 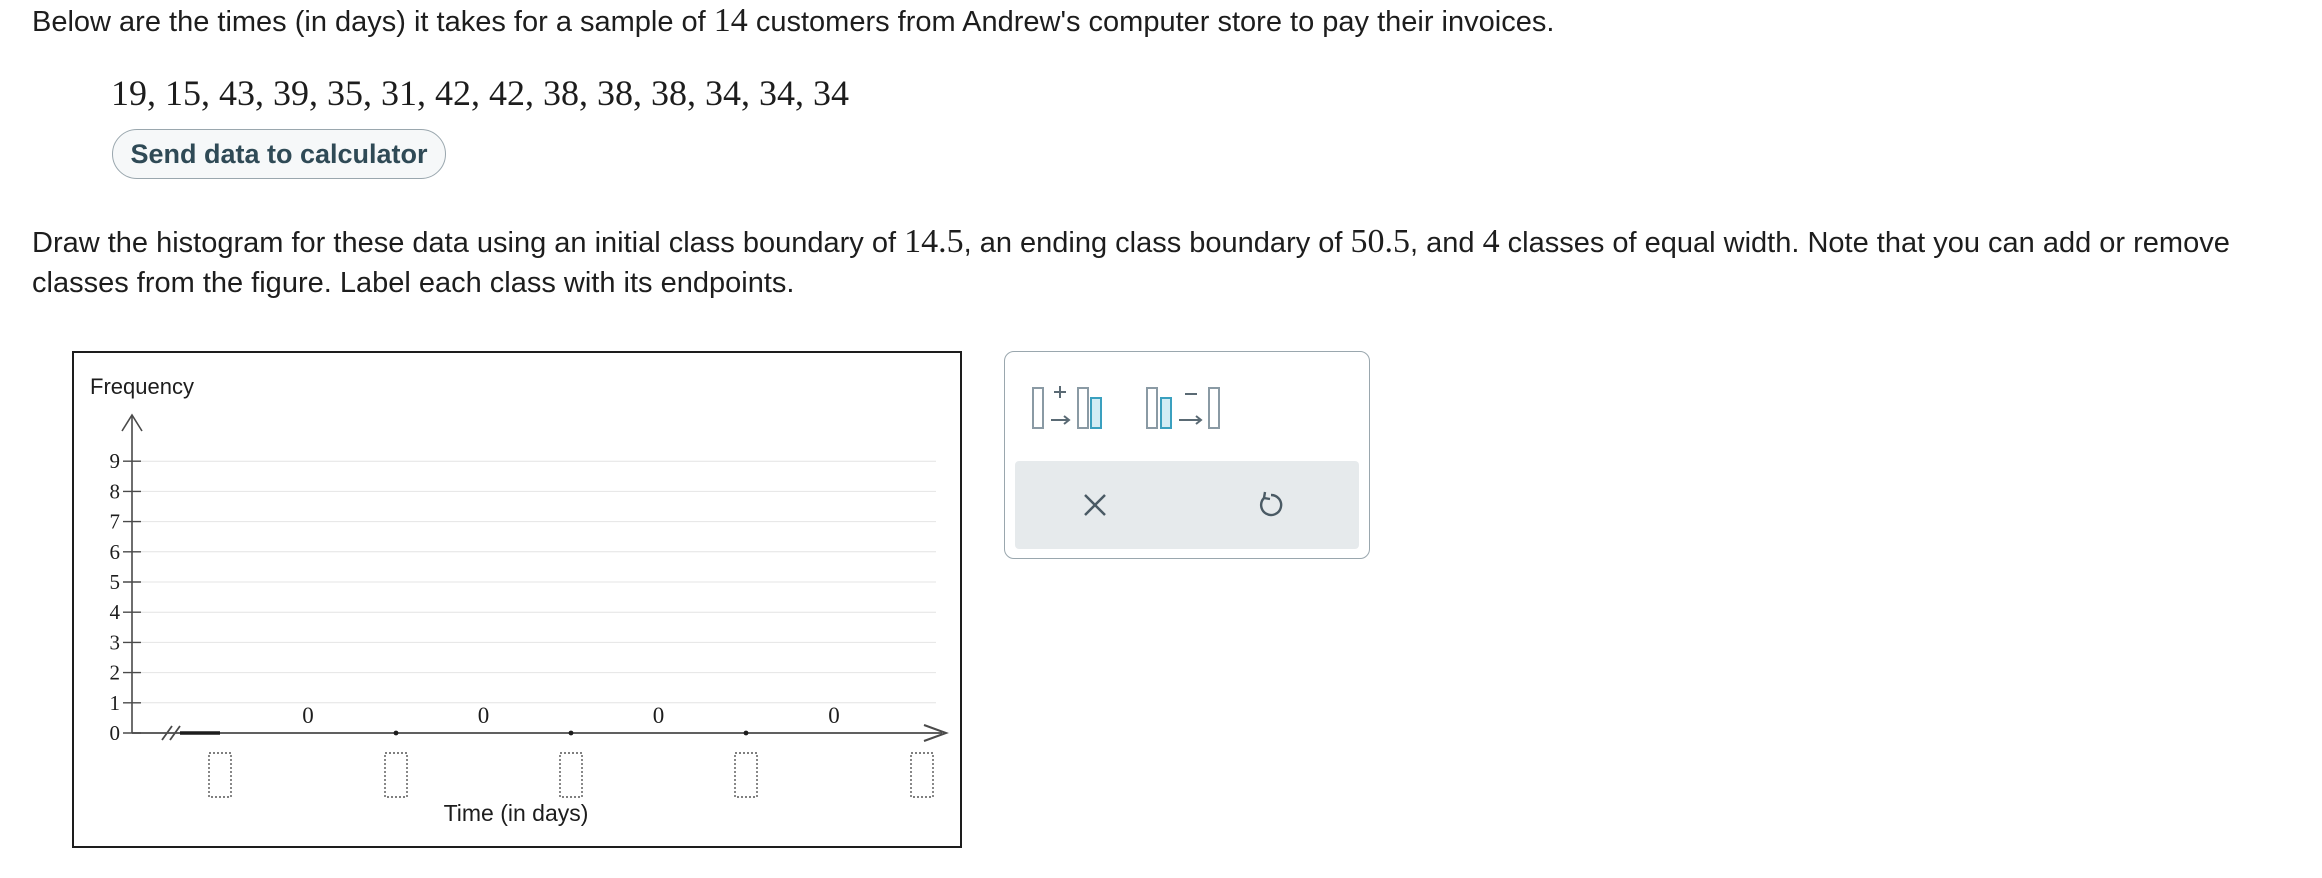 I want to click on tool-action-row, so click(x=1187, y=505).